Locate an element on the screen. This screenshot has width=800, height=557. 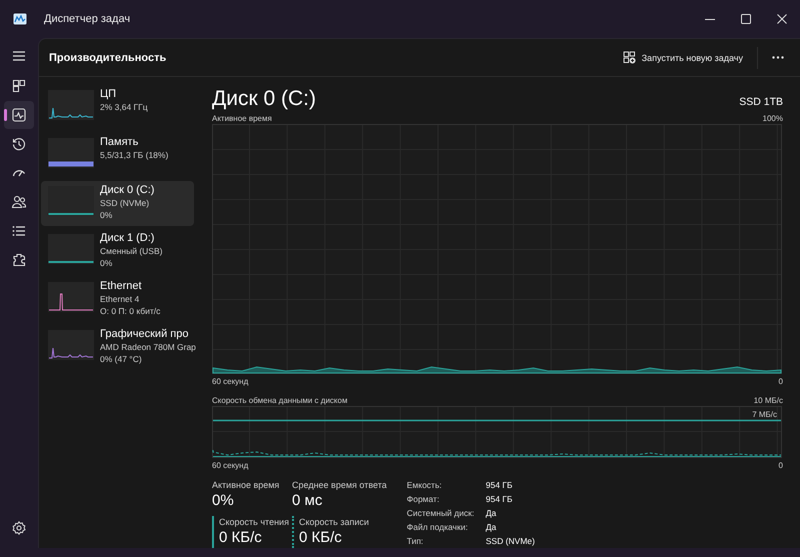
device-list-item: ЦП 2% 3,64 ГГц is located at coordinates (117, 107).